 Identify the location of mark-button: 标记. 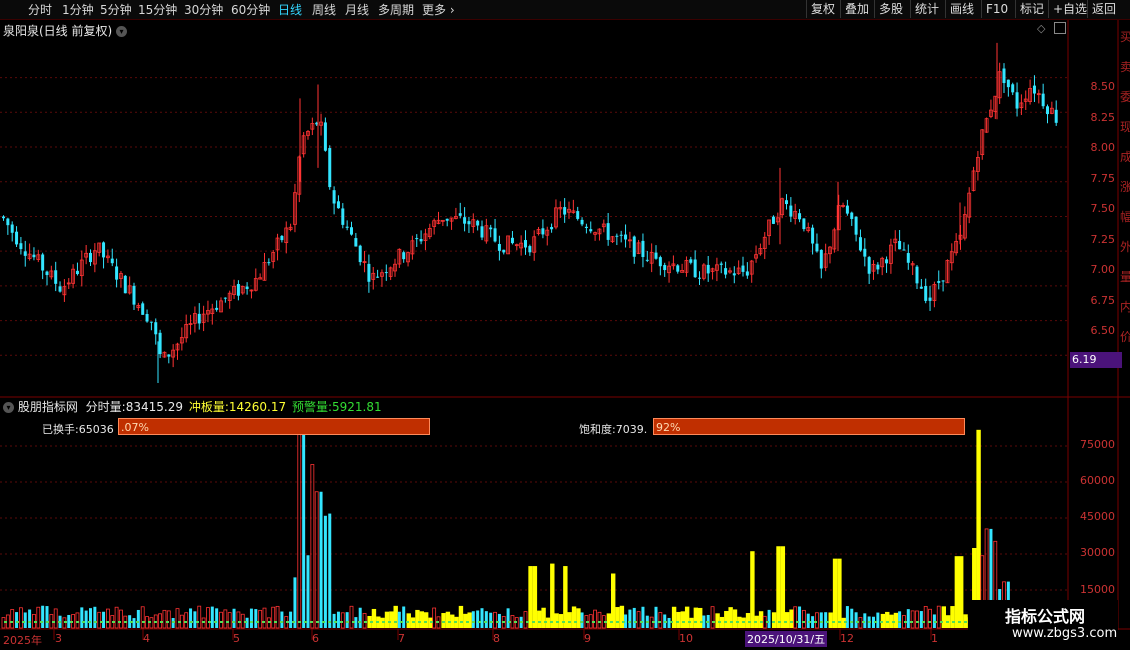
(1031, 9).